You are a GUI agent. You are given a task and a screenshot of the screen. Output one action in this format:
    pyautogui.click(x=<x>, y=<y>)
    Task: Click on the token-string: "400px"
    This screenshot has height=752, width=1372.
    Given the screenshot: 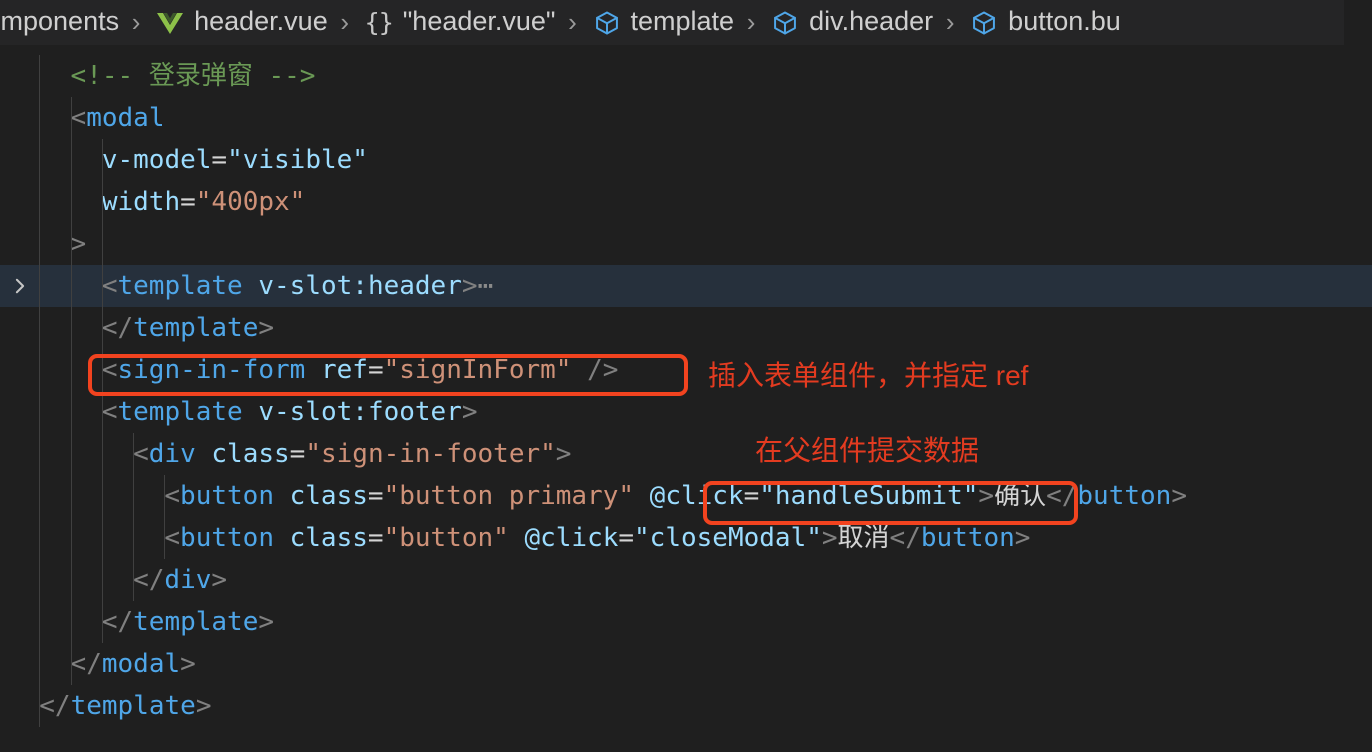 What is the action you would take?
    pyautogui.click(x=250, y=202)
    